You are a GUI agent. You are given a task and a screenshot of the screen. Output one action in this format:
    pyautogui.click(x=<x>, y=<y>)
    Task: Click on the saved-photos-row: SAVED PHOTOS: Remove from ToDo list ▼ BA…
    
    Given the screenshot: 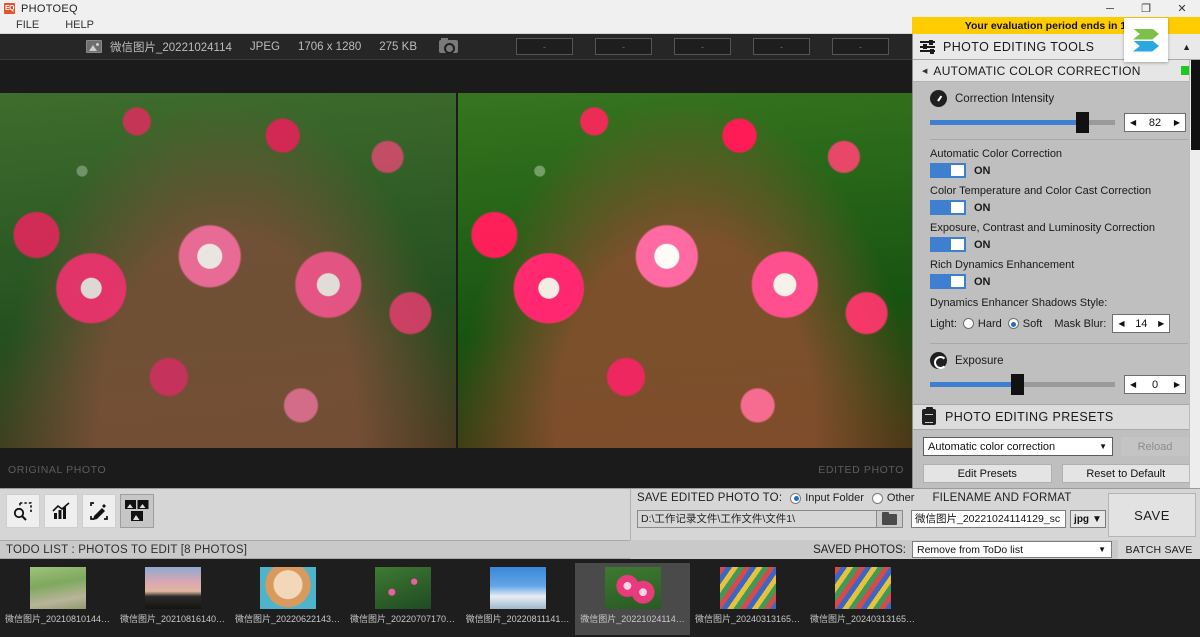 What is the action you would take?
    pyautogui.click(x=915, y=549)
    